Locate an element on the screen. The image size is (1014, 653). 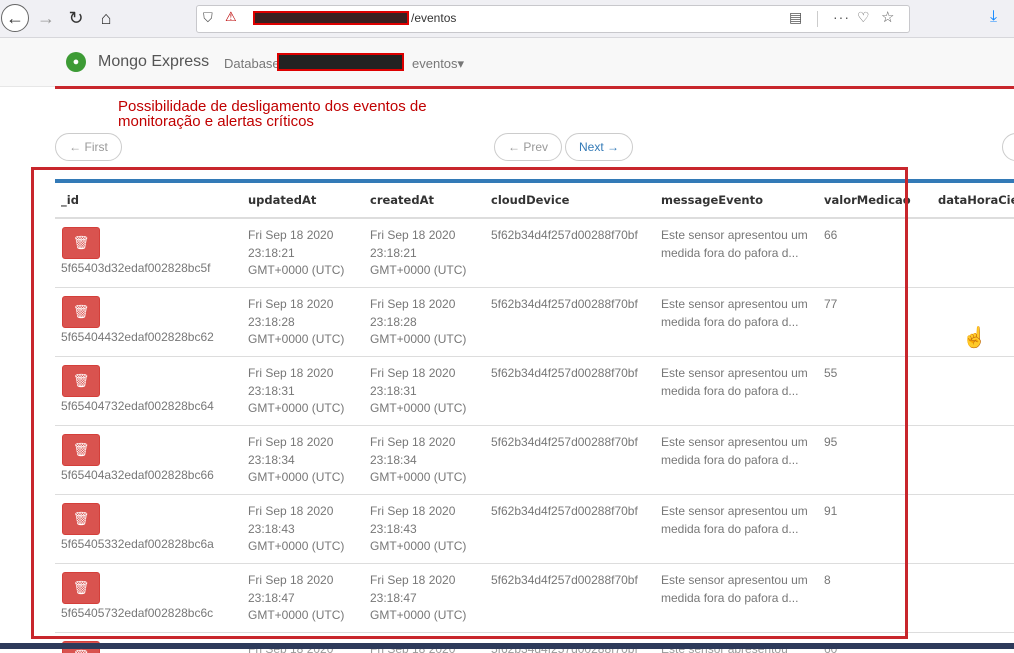
createdat-cell: Fri Sep 18 2020 23:18:34 GMT+0000 (UTC) is located at coordinates (424, 460).